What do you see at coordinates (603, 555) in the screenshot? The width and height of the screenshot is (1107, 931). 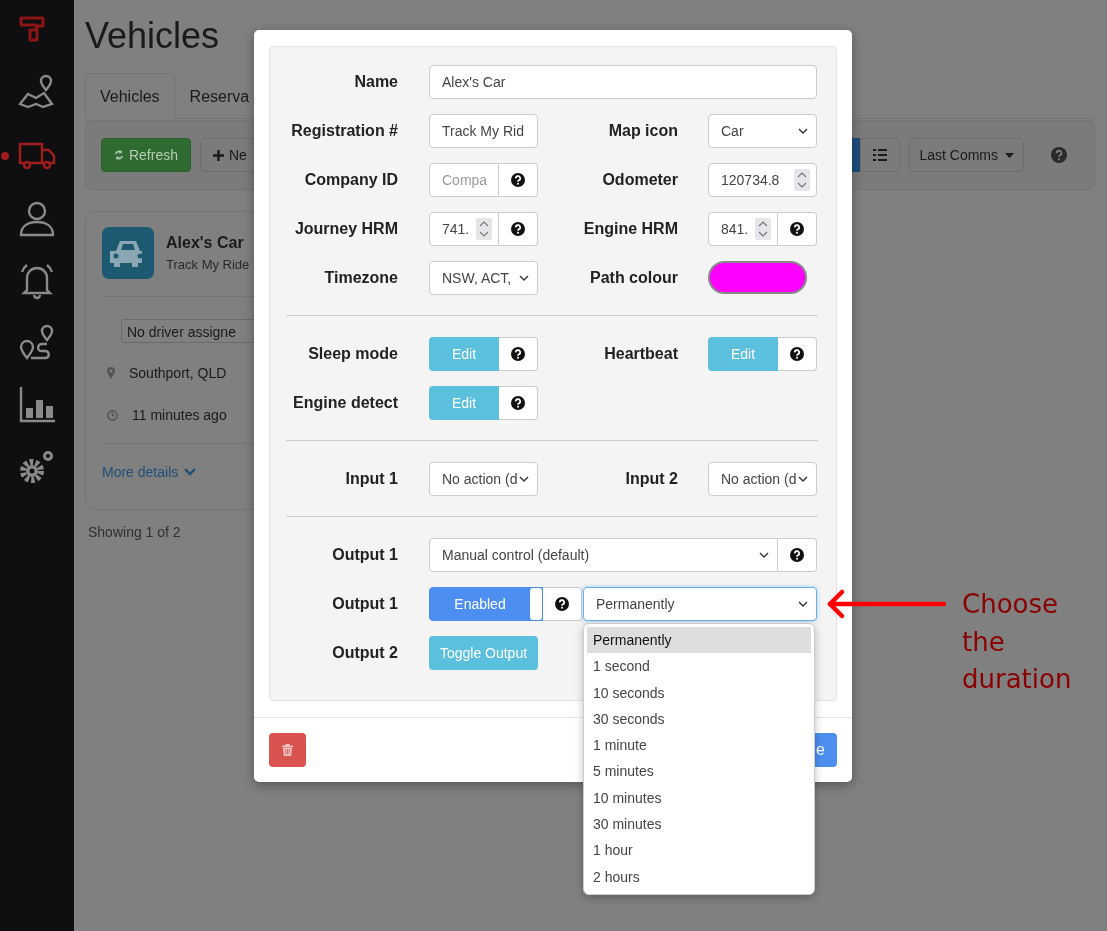 I see `select-field: Manual control (default)` at bounding box center [603, 555].